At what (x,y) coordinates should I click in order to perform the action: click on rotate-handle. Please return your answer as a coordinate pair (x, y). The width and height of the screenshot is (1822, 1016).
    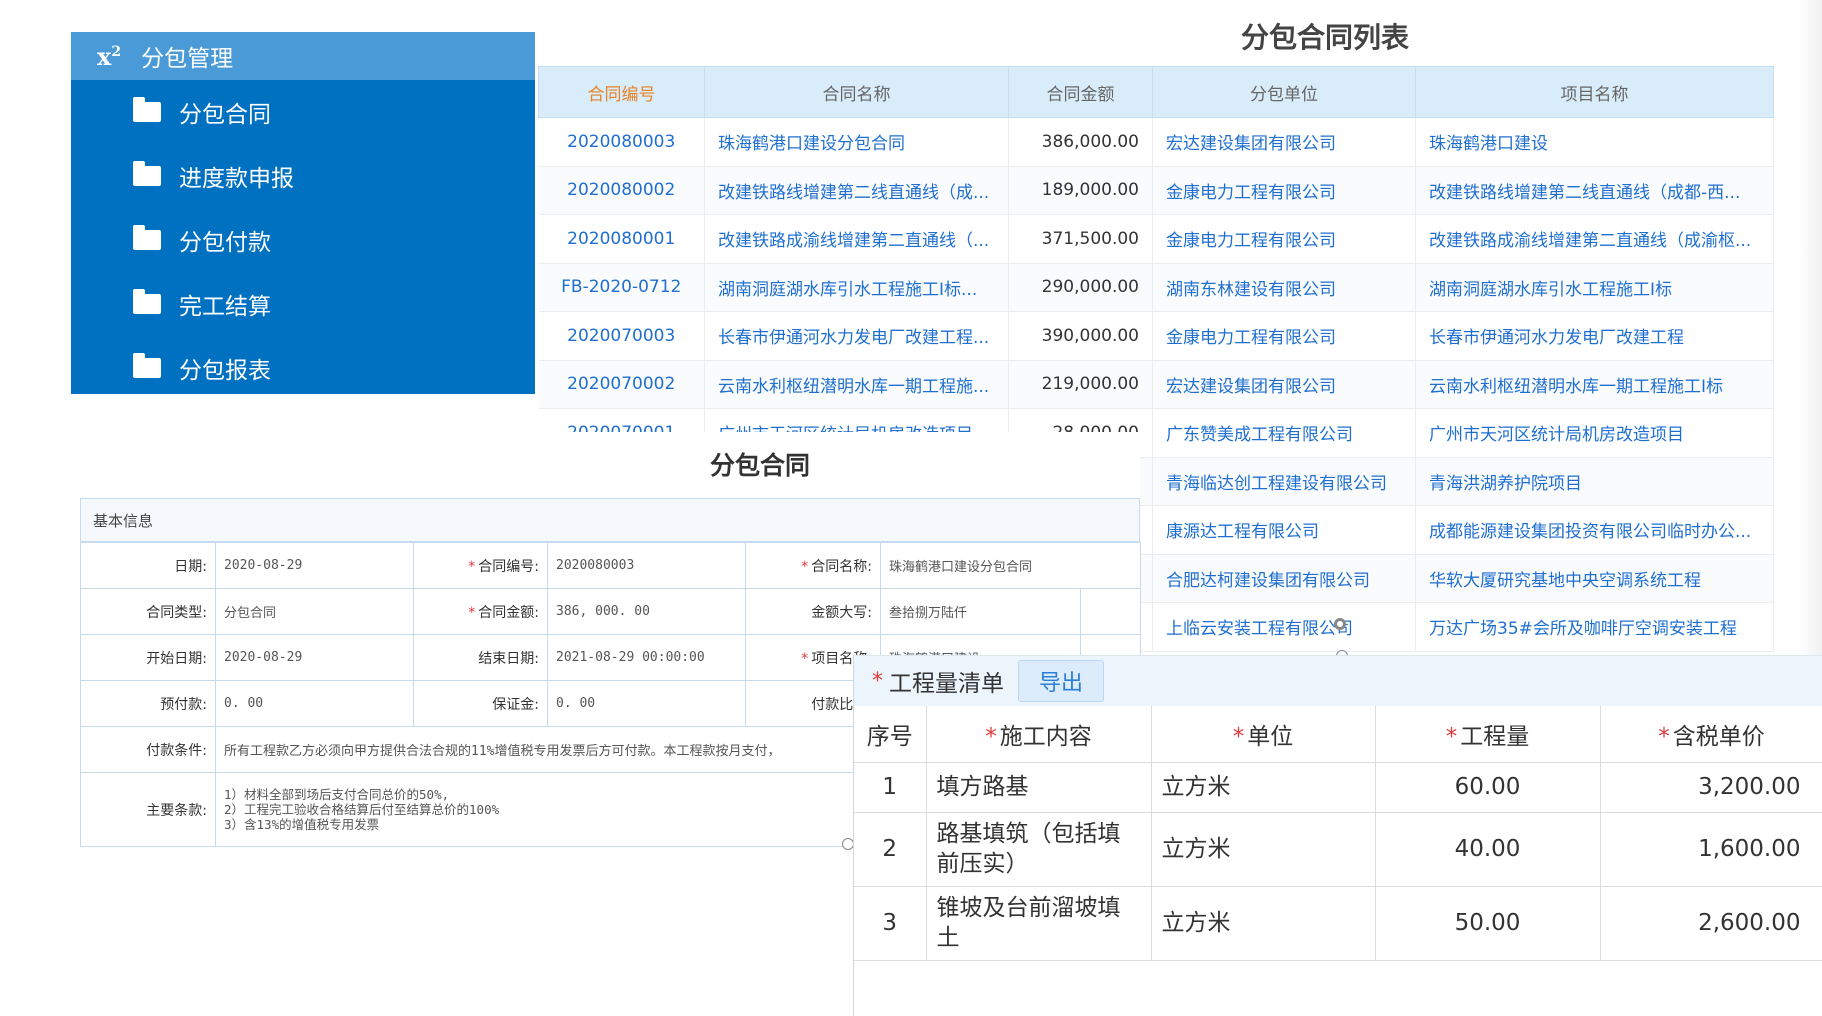
    Looking at the image, I should click on (1340, 624).